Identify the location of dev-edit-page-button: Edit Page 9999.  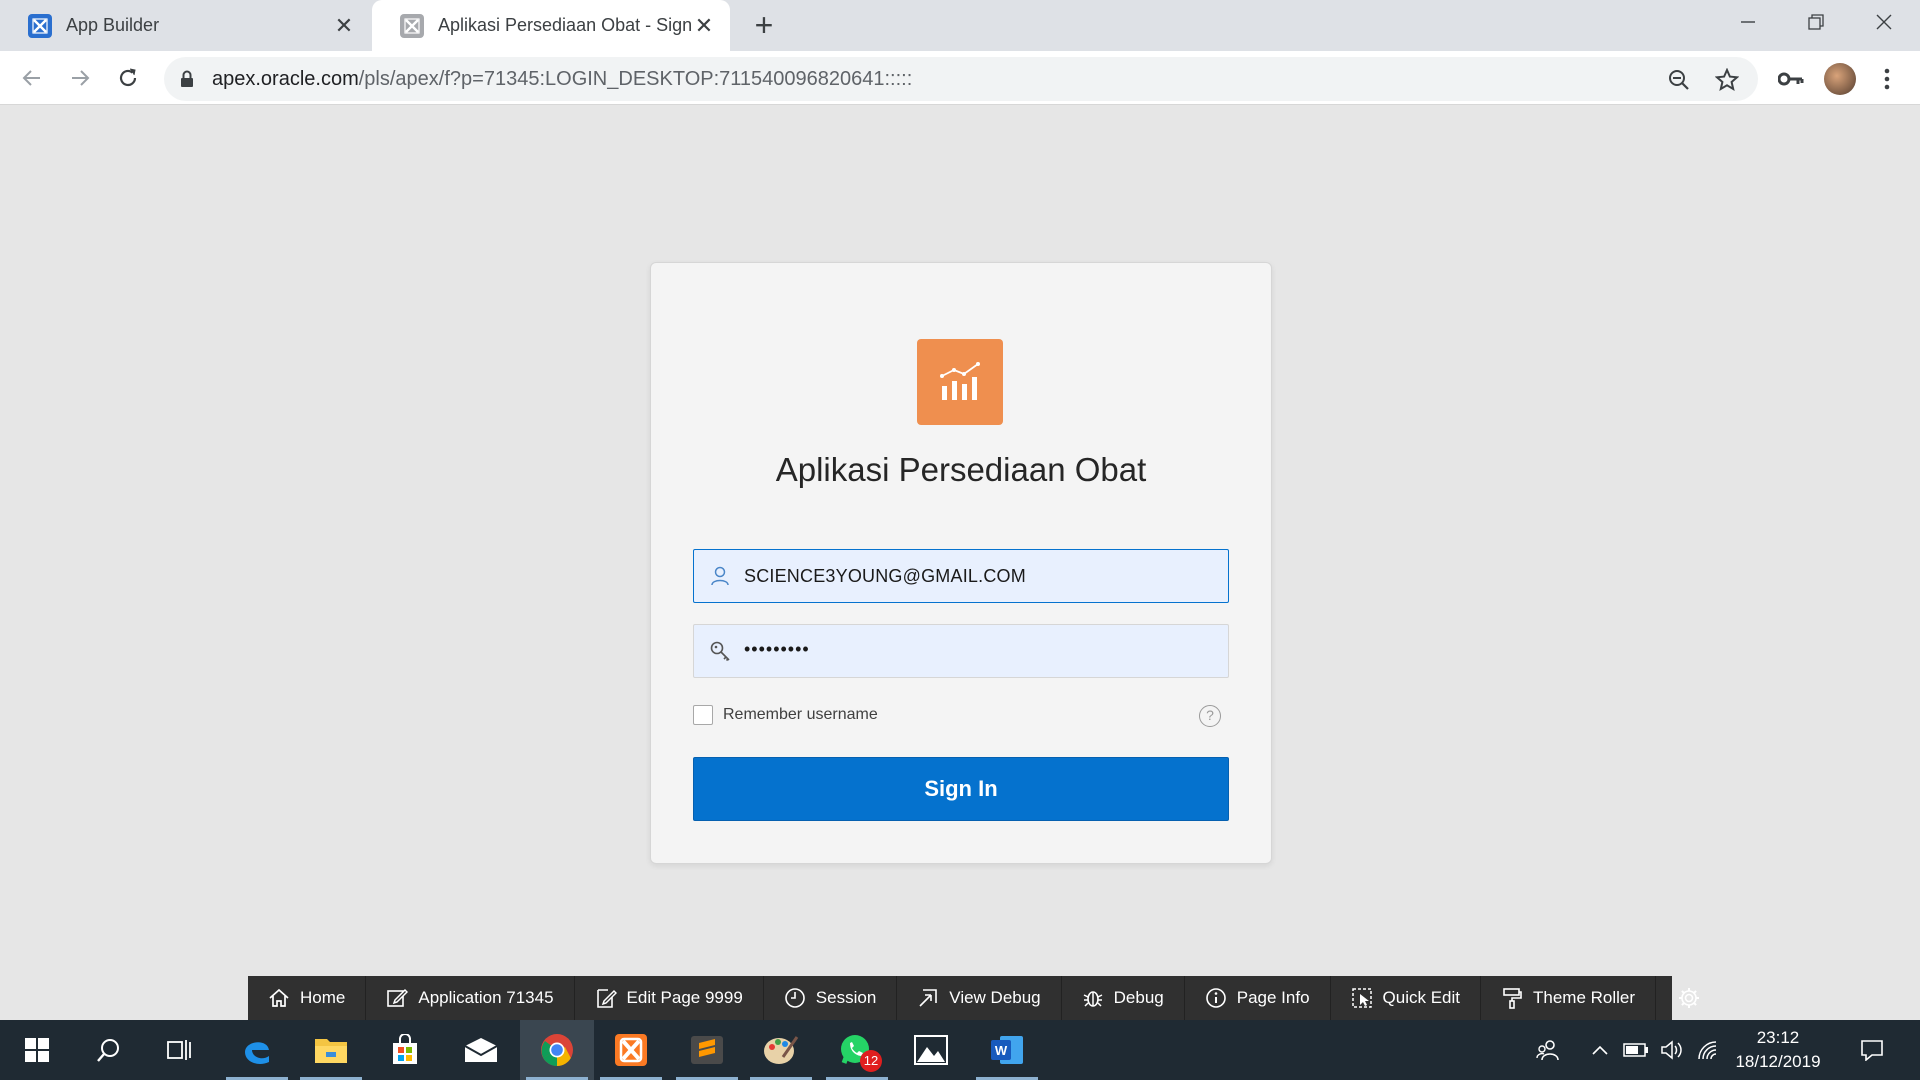
(669, 998).